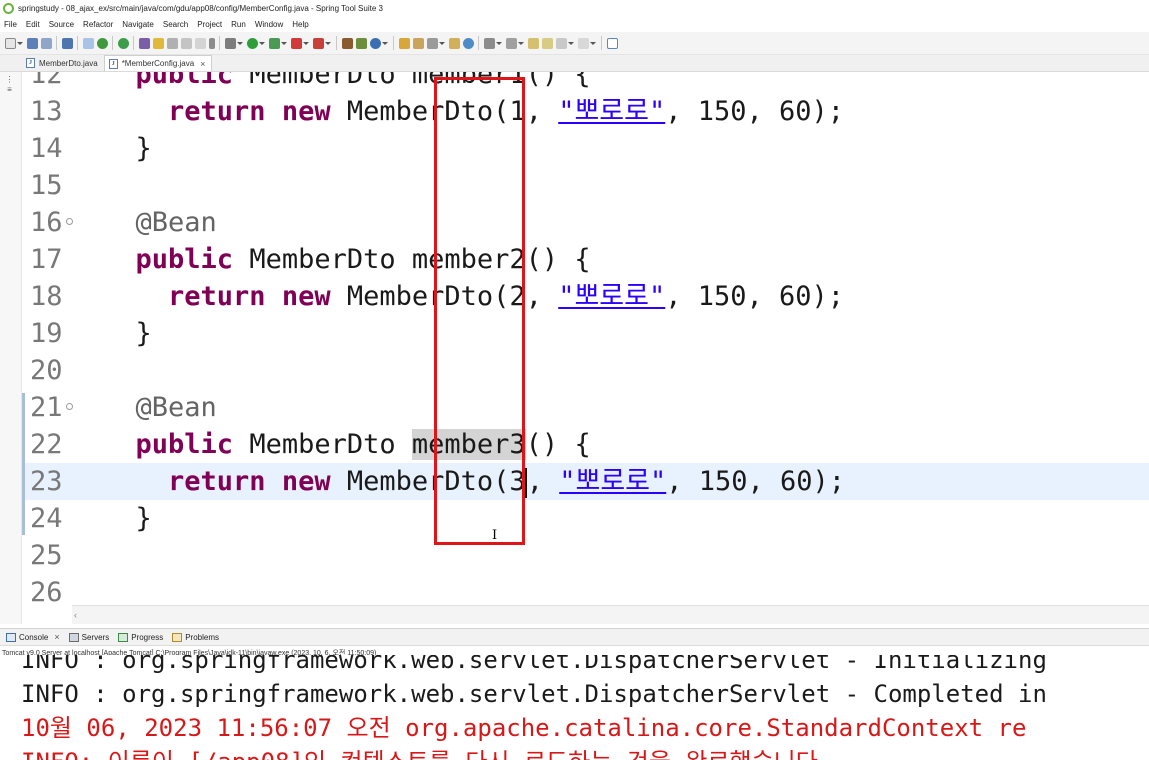  What do you see at coordinates (561, 43) in the screenshot?
I see `back-icon` at bounding box center [561, 43].